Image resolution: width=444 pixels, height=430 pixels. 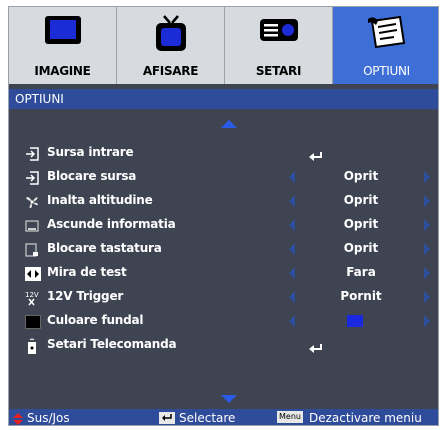 What do you see at coordinates (223, 201) in the screenshot?
I see `menu-row-inalta-altitudine: Inalta altitudine Oprit` at bounding box center [223, 201].